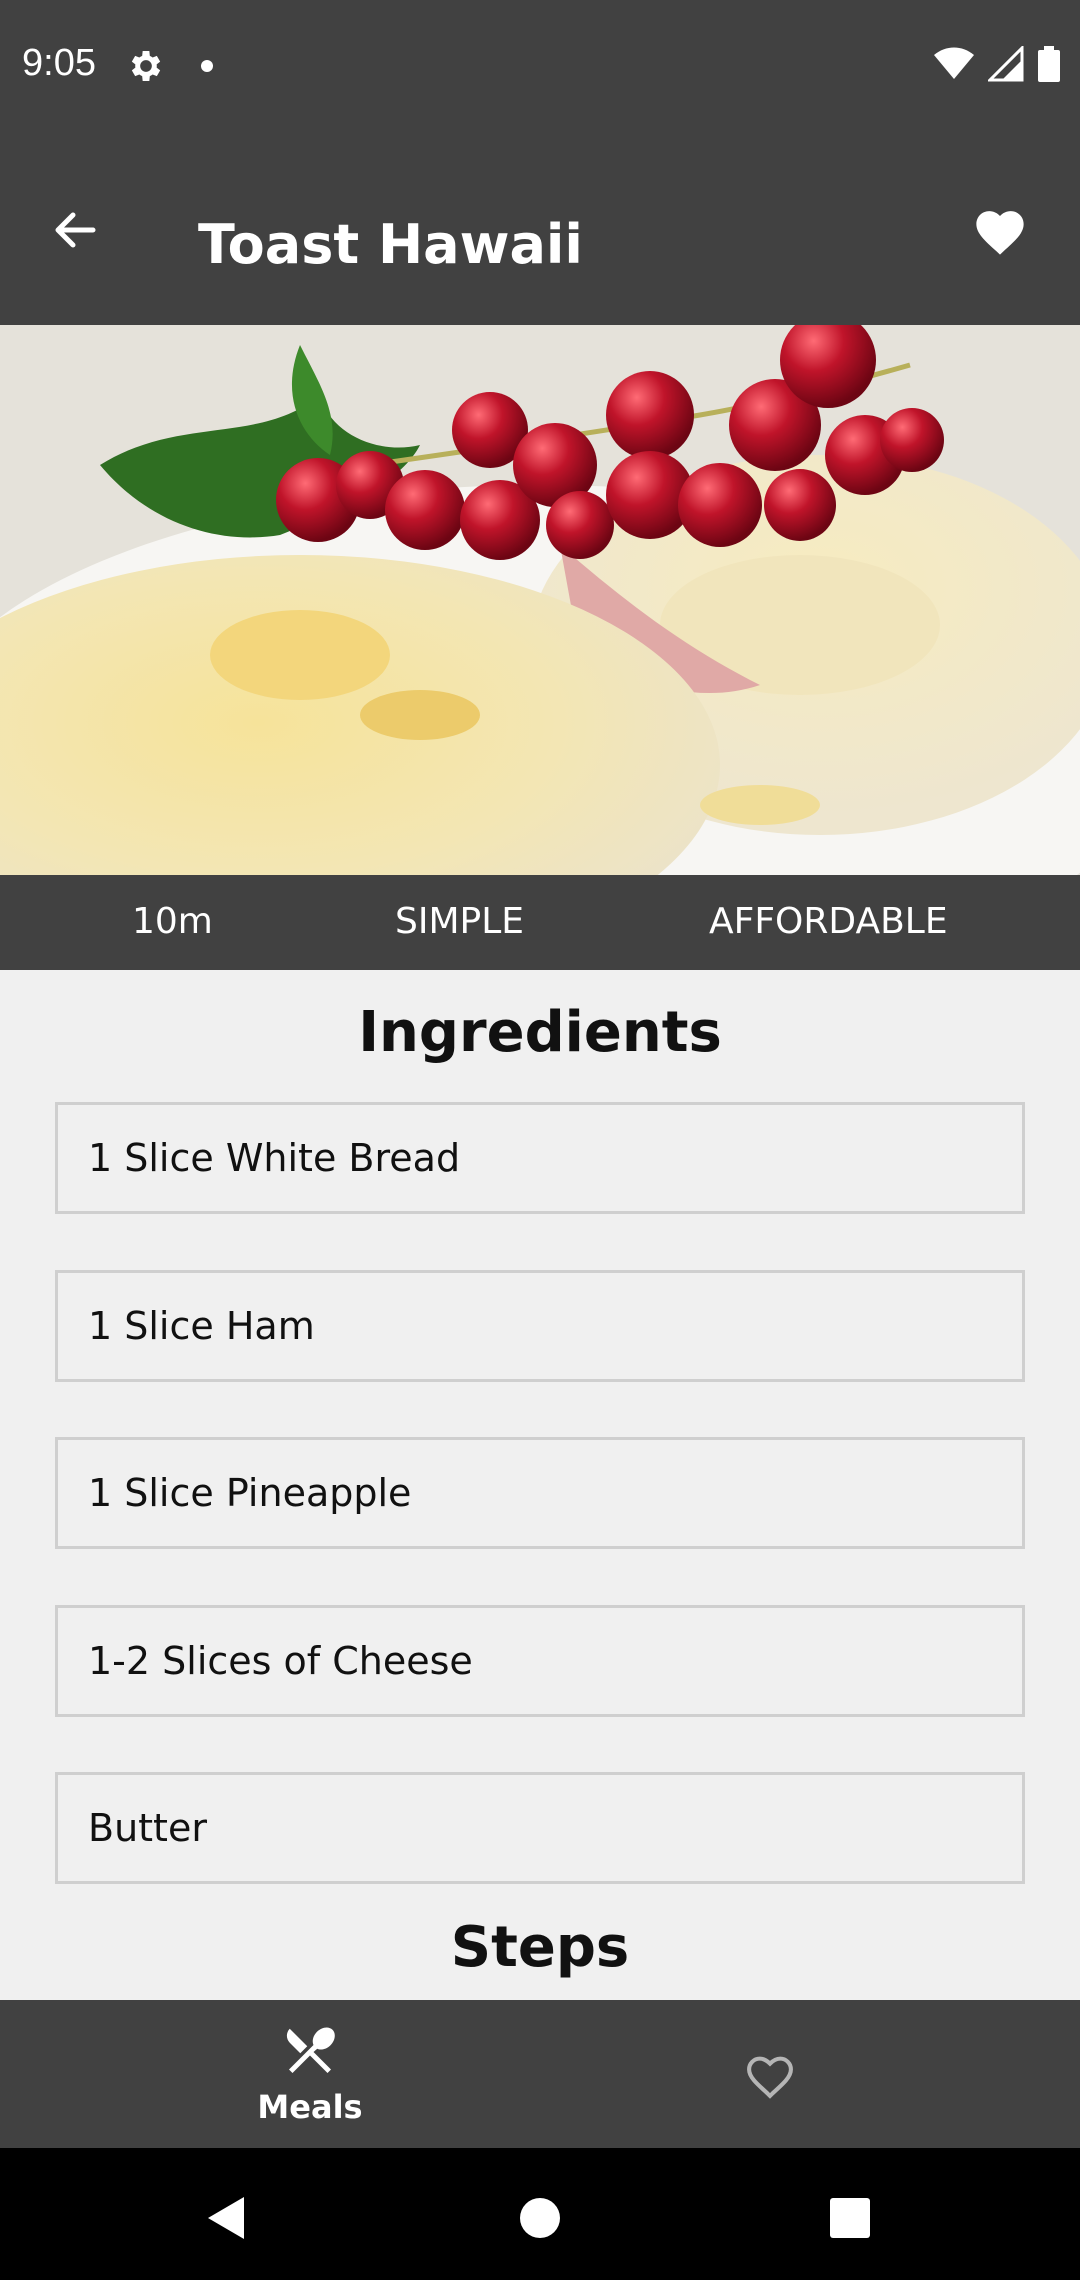 The width and height of the screenshot is (1080, 2280). I want to click on ingredient-item: Butter, so click(540, 1828).